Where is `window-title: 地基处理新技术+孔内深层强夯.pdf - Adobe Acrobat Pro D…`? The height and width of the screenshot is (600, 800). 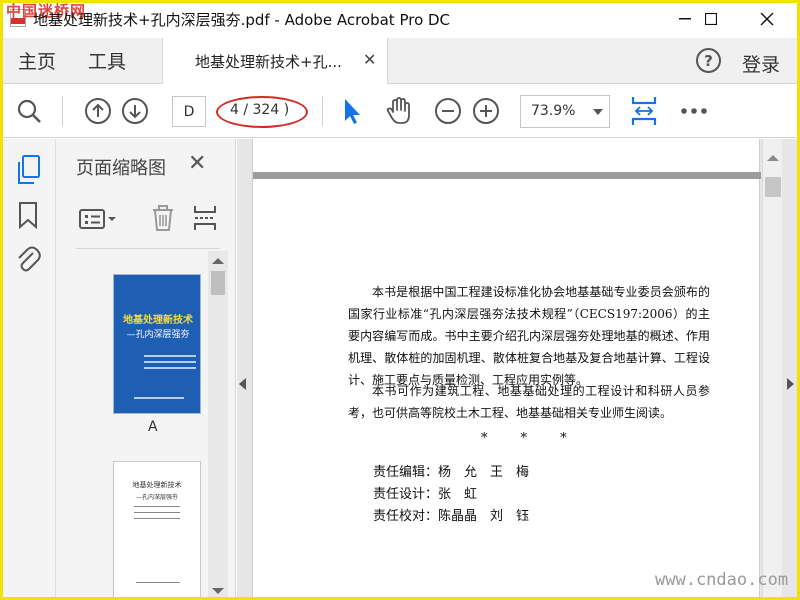 window-title: 地基处理新技术+孔内深层强夯.pdf - Adobe Acrobat Pro D… is located at coordinates (242, 20).